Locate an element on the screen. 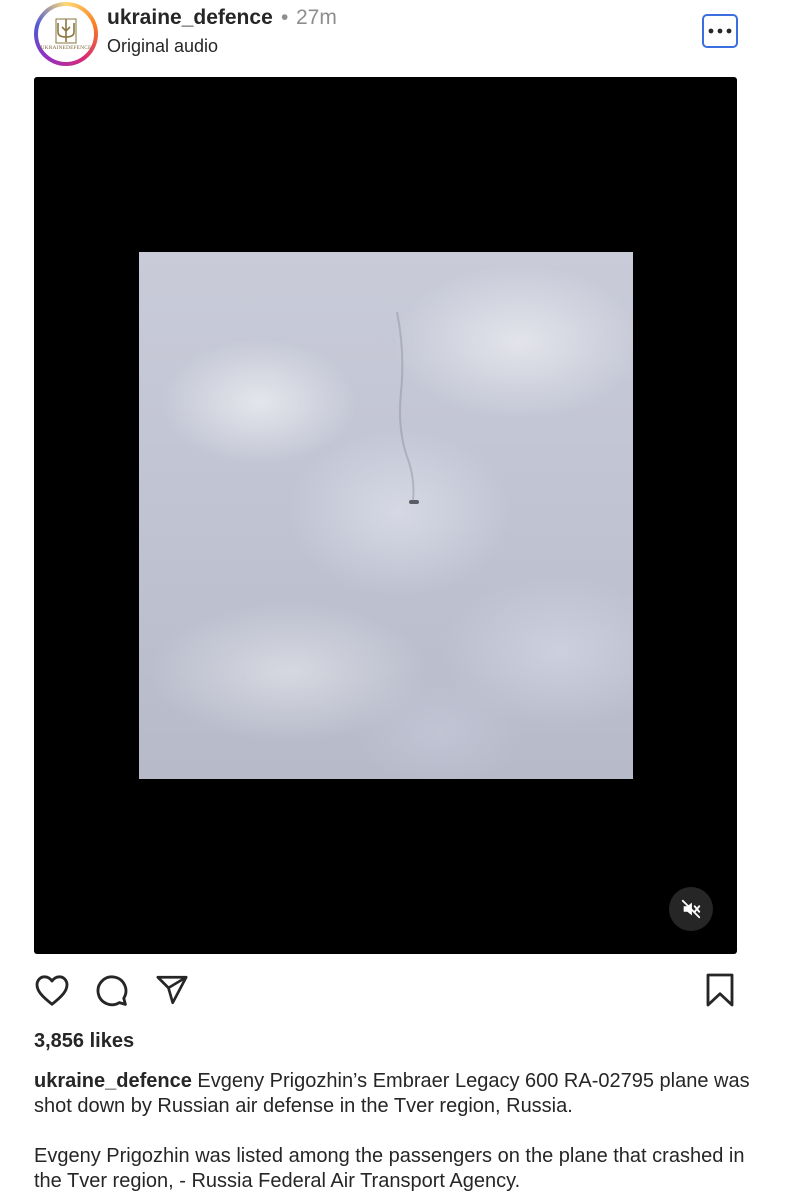 Image resolution: width=790 pixels, height=1200 pixels. like-count: 3,856 likes is located at coordinates (84, 1041).